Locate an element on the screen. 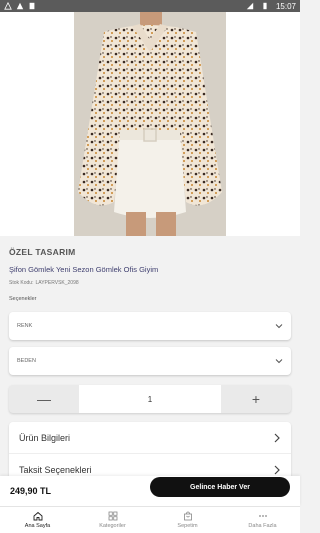 The width and height of the screenshot is (320, 533). accordion-item-product-info: Ürün Bilgileri is located at coordinates (150, 438).